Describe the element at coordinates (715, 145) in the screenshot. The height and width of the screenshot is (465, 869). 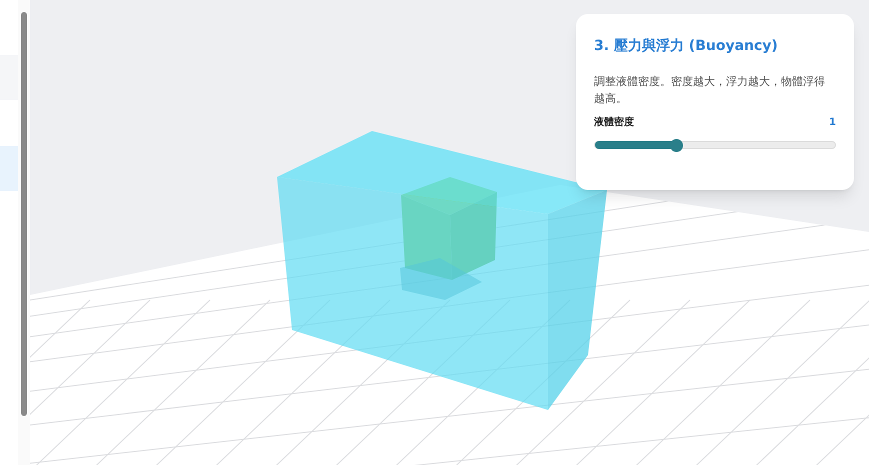
I see `density-slider` at that location.